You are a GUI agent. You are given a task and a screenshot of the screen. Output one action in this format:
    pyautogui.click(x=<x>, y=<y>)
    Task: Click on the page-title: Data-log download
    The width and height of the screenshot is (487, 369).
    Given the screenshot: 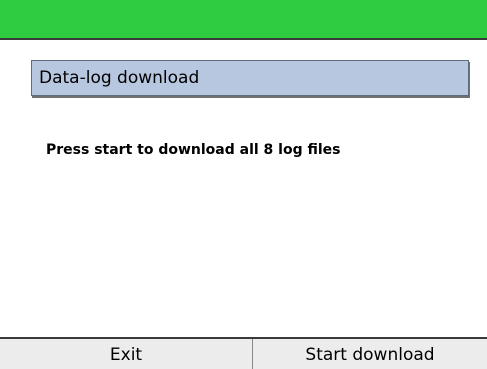 What is the action you would take?
    pyautogui.click(x=119, y=78)
    